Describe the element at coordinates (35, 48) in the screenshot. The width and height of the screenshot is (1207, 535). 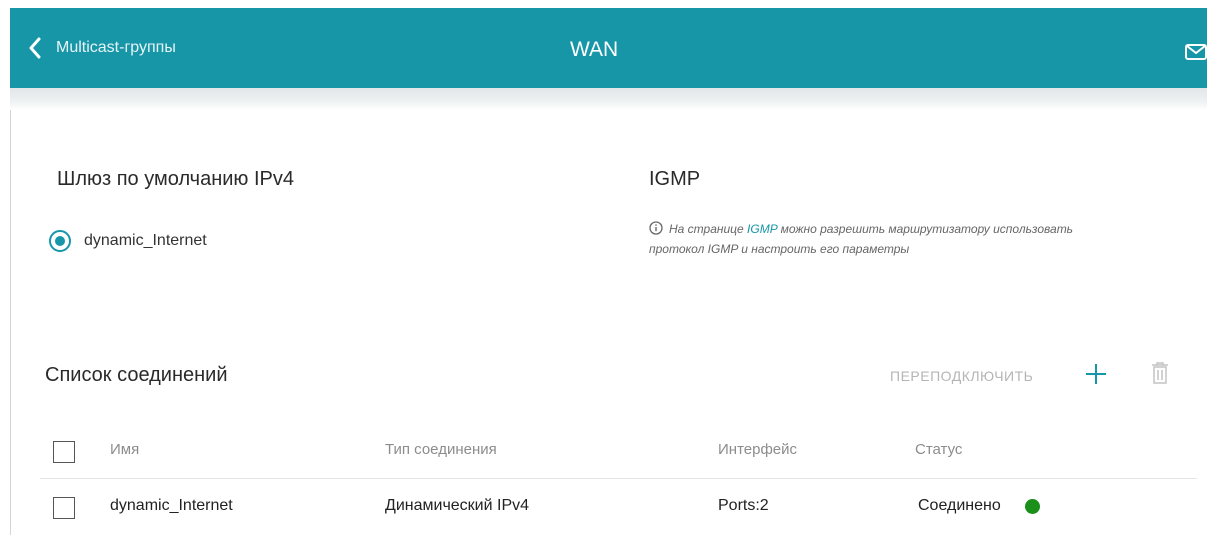
I see `chevron-left-icon` at that location.